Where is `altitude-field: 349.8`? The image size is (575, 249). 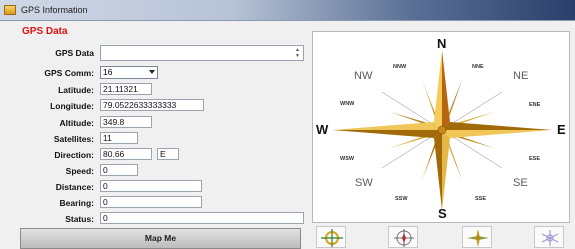 altitude-field: 349.8 is located at coordinates (126, 122).